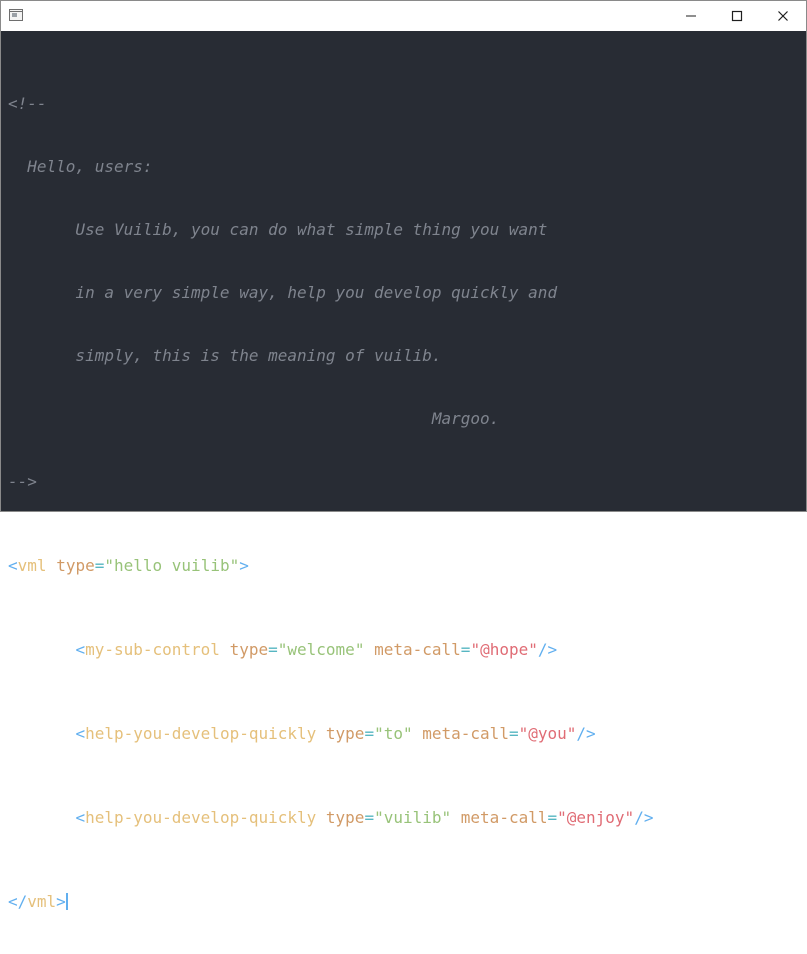 The width and height of the screenshot is (807, 954). What do you see at coordinates (27, 103) in the screenshot?
I see `comment-line: <!--` at bounding box center [27, 103].